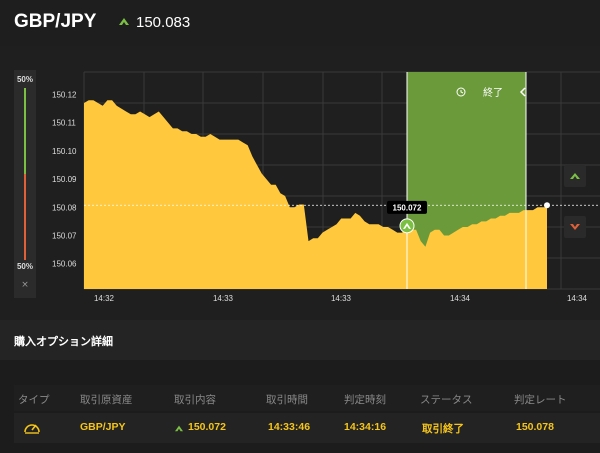 The height and width of the screenshot is (453, 600). I want to click on header-status: ステータス, so click(446, 400).